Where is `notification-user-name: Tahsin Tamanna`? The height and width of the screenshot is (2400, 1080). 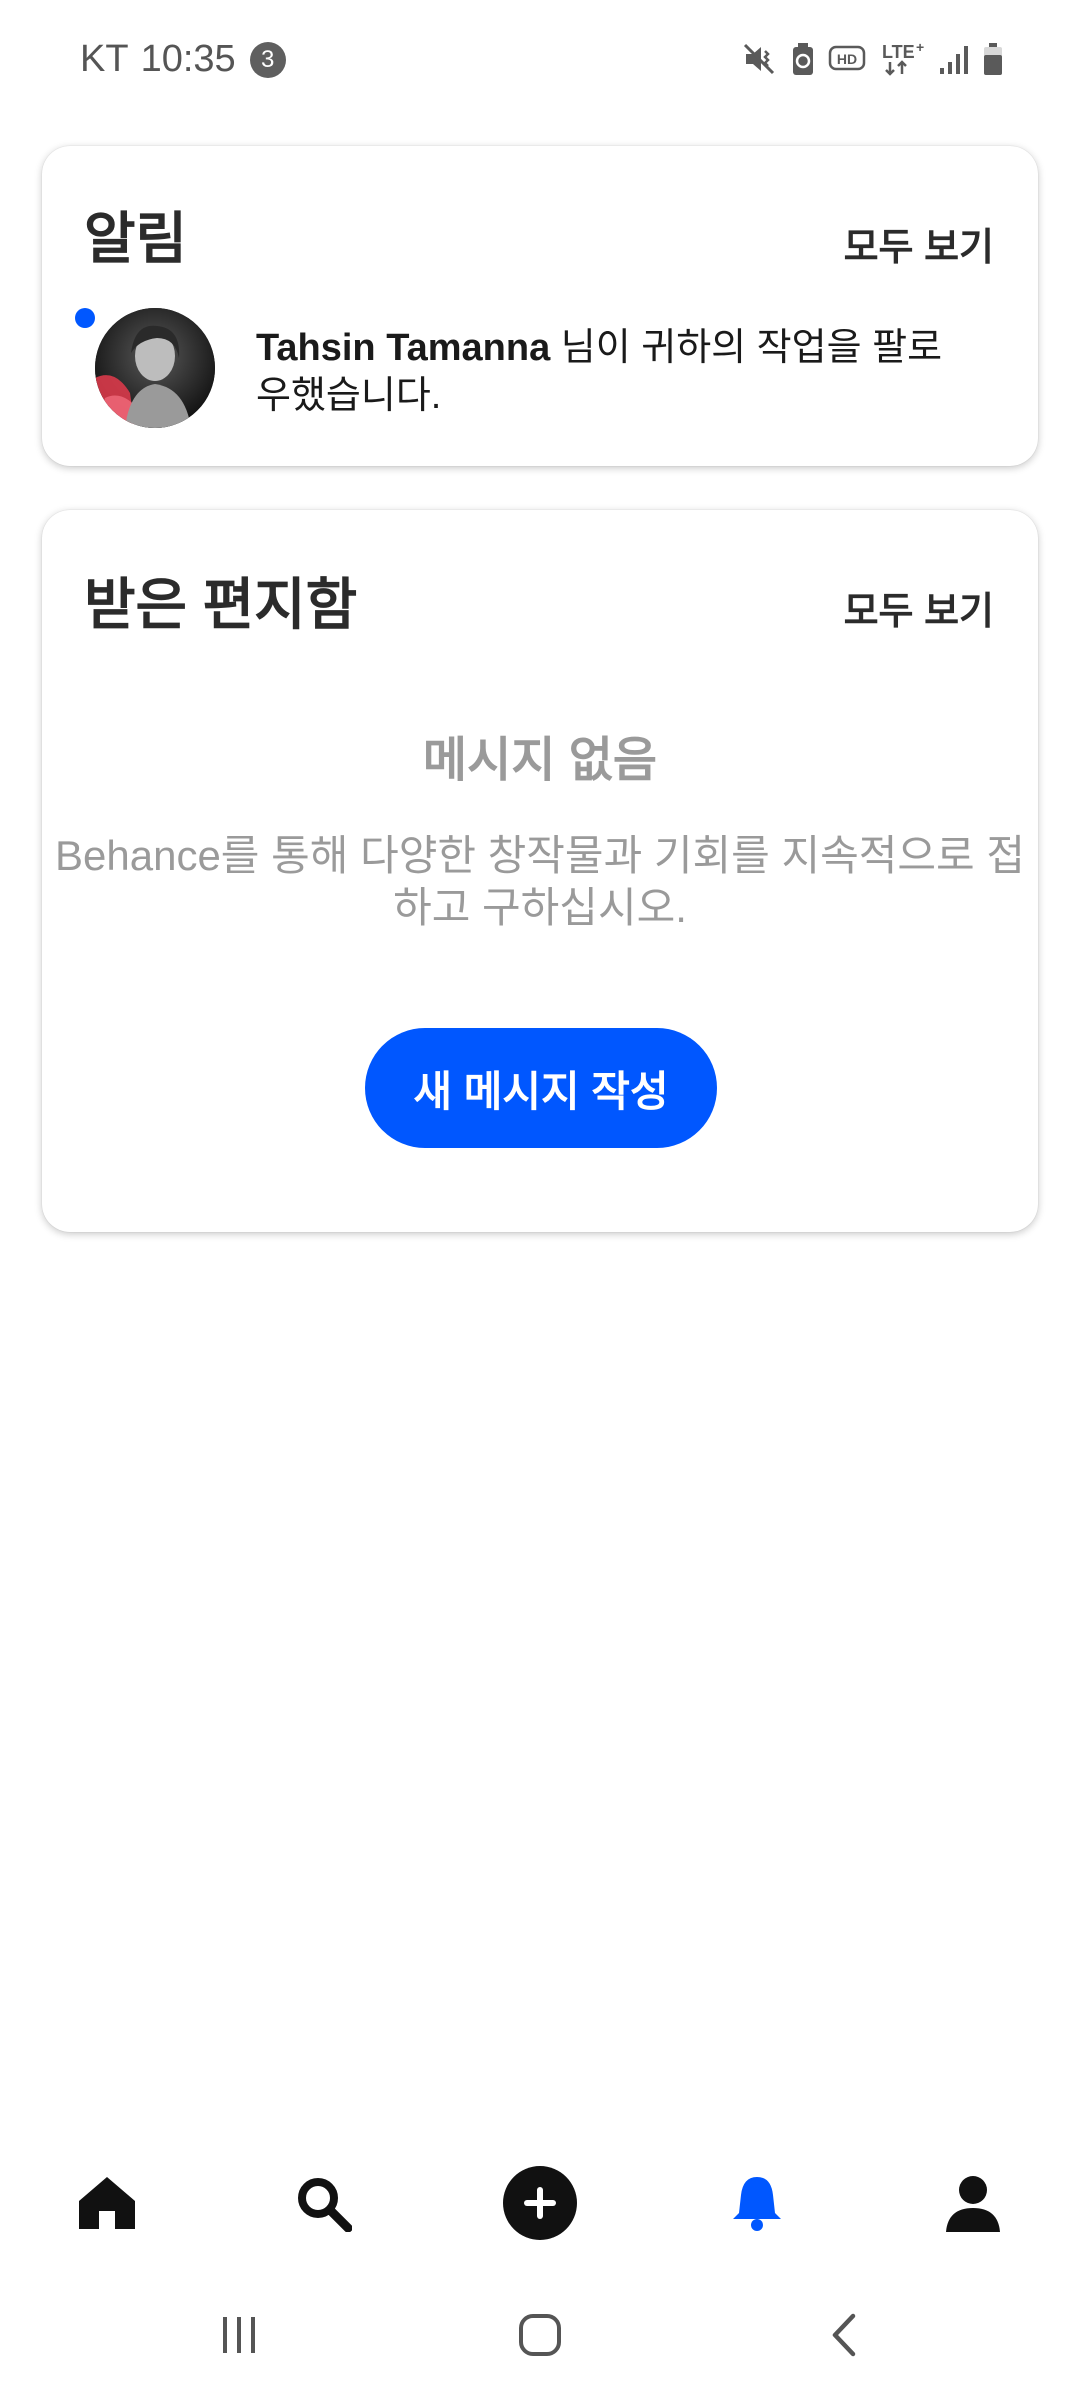 notification-user-name: Tahsin Tamanna is located at coordinates (403, 348).